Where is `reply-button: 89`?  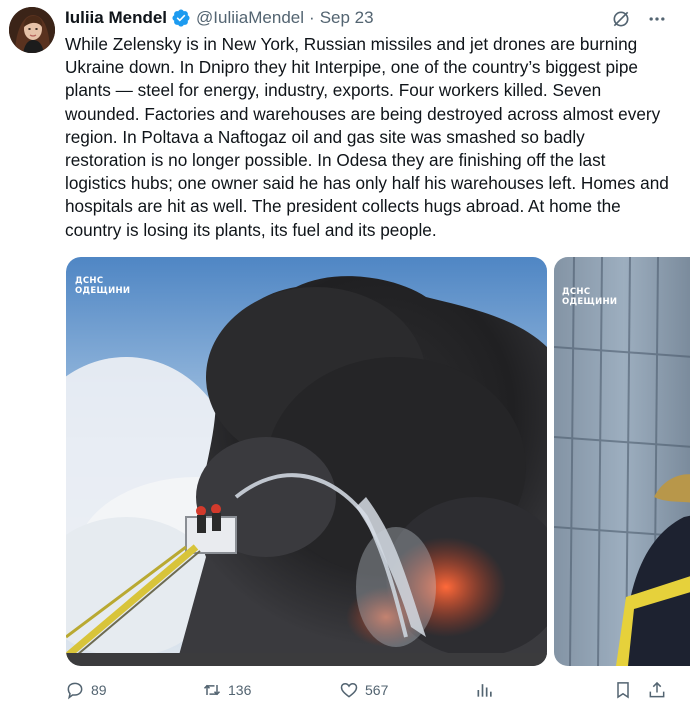
reply-button: 89 is located at coordinates (86, 690).